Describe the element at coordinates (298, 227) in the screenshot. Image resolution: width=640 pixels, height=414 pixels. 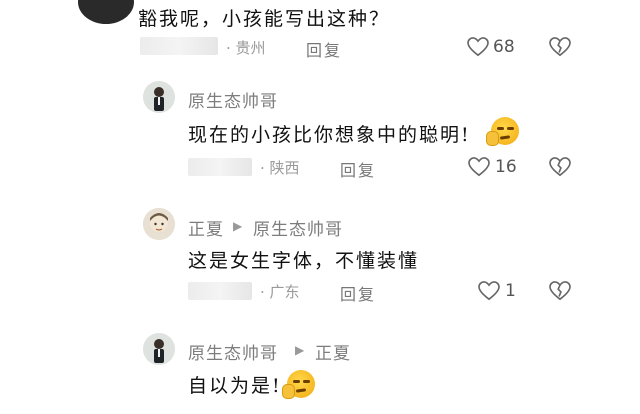
I see `reply-to-name: 原生态帅哥` at that location.